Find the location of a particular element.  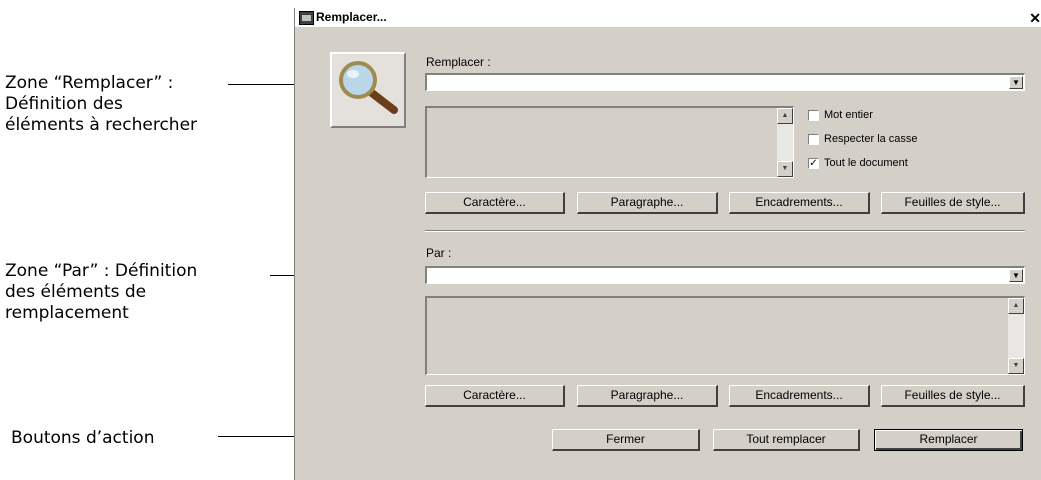

replace-combobox: ▼ is located at coordinates (725, 275).